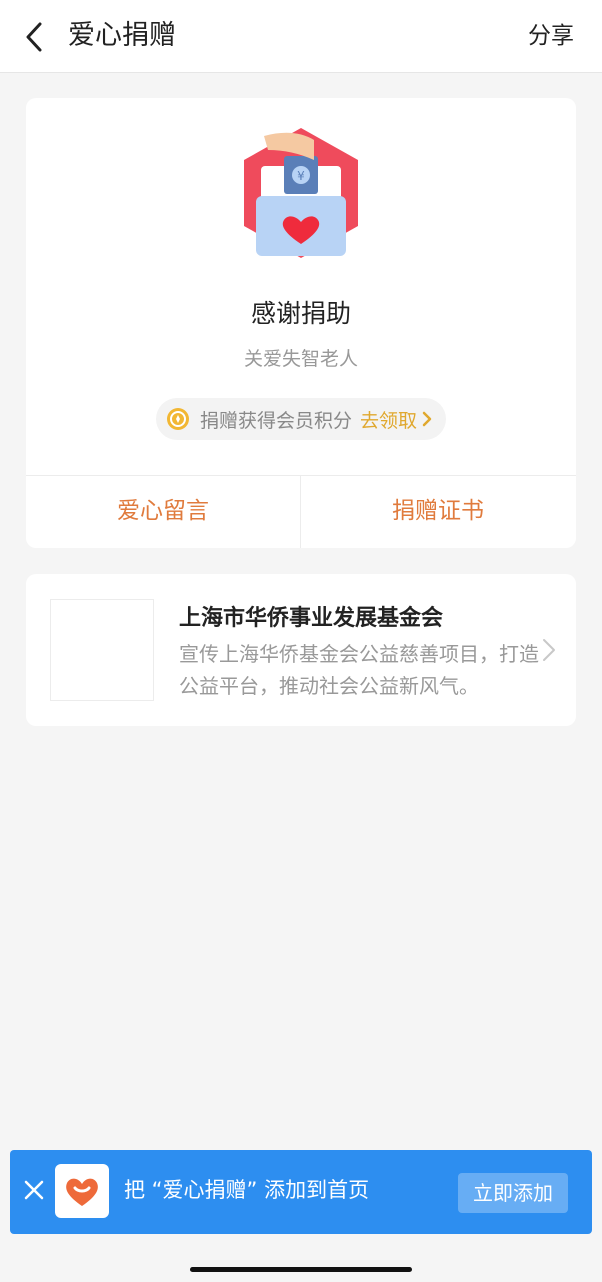 This screenshot has height=1282, width=602. What do you see at coordinates (427, 419) in the screenshot?
I see `arrow-right-icon` at bounding box center [427, 419].